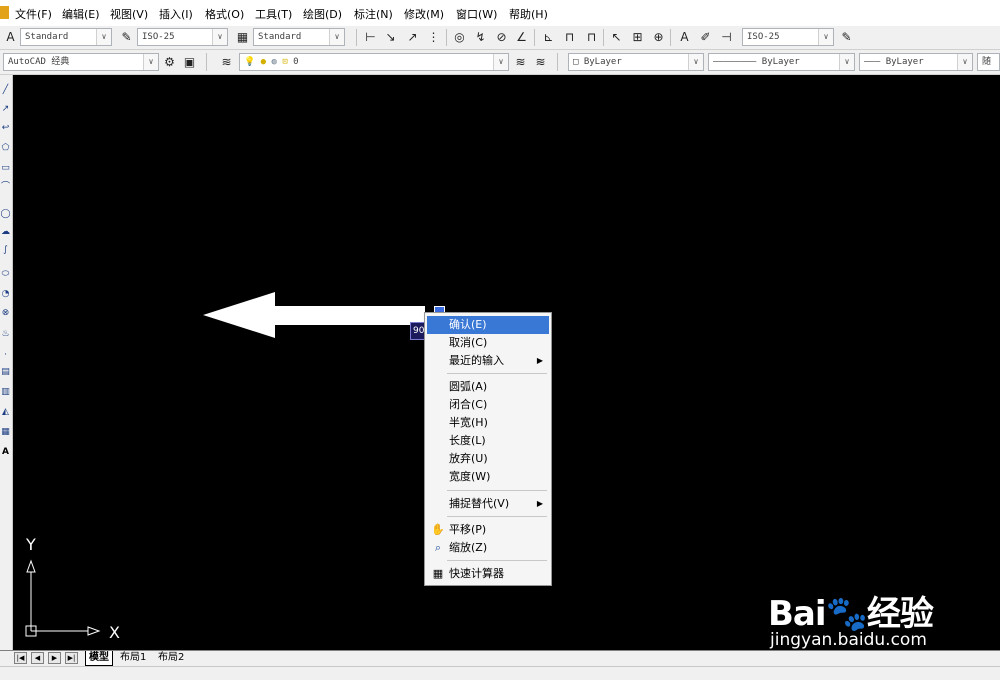 Image resolution: width=1000 pixels, height=680 pixels. Describe the element at coordinates (781, 62) in the screenshot. I see `linetype-combo: ———————— ByLayer ∨` at that location.